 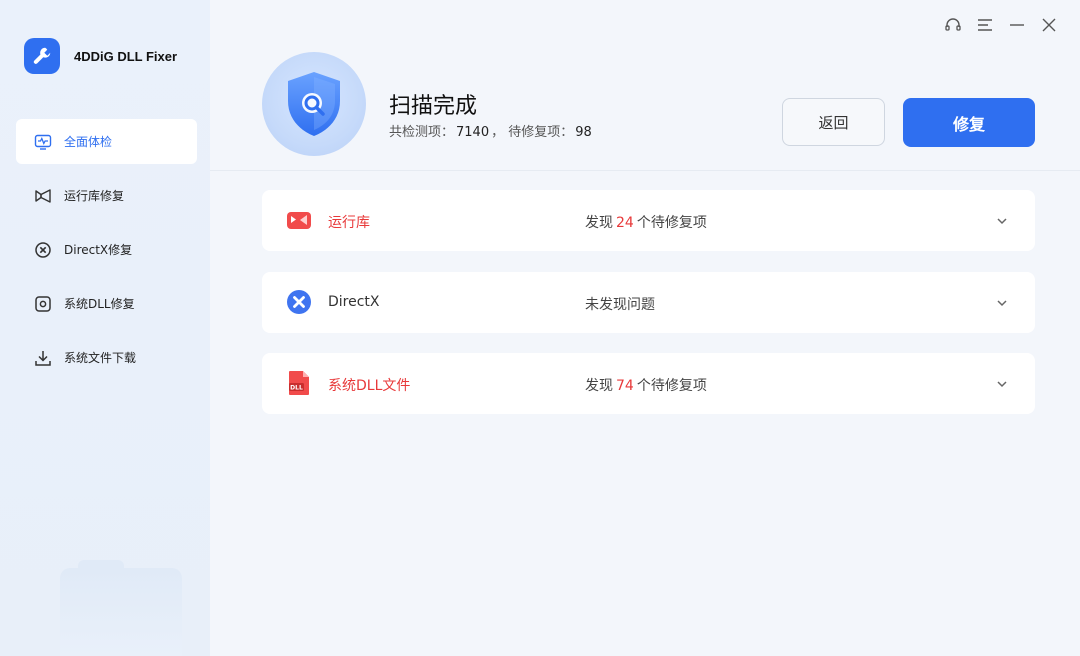 I want to click on sidebar-nav: 全面体检 运行库修复 DirectX修复 系统DLL修复 系统文件下载, so click(x=106, y=254).